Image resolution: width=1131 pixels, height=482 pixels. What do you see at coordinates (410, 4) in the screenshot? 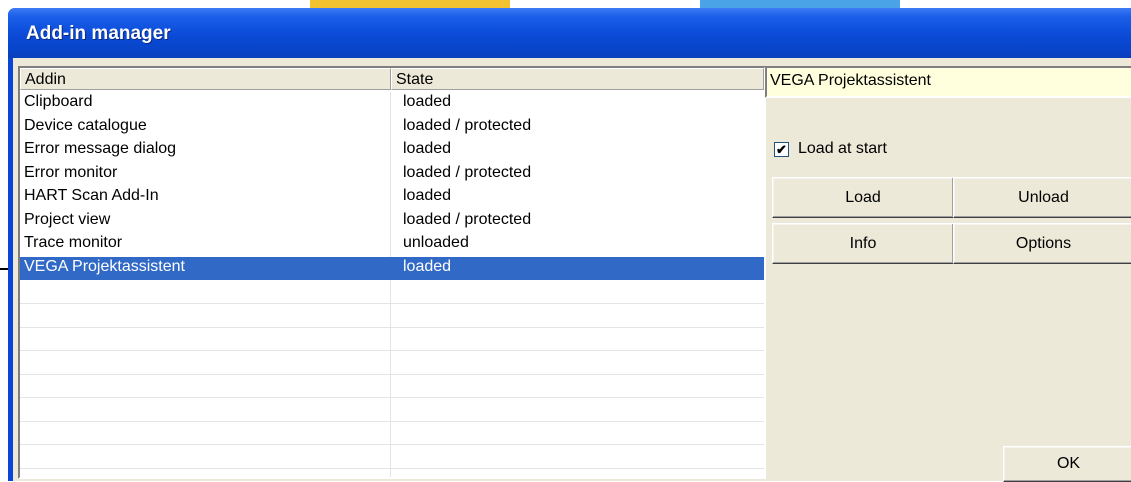
I see `background-yellow-shape` at bounding box center [410, 4].